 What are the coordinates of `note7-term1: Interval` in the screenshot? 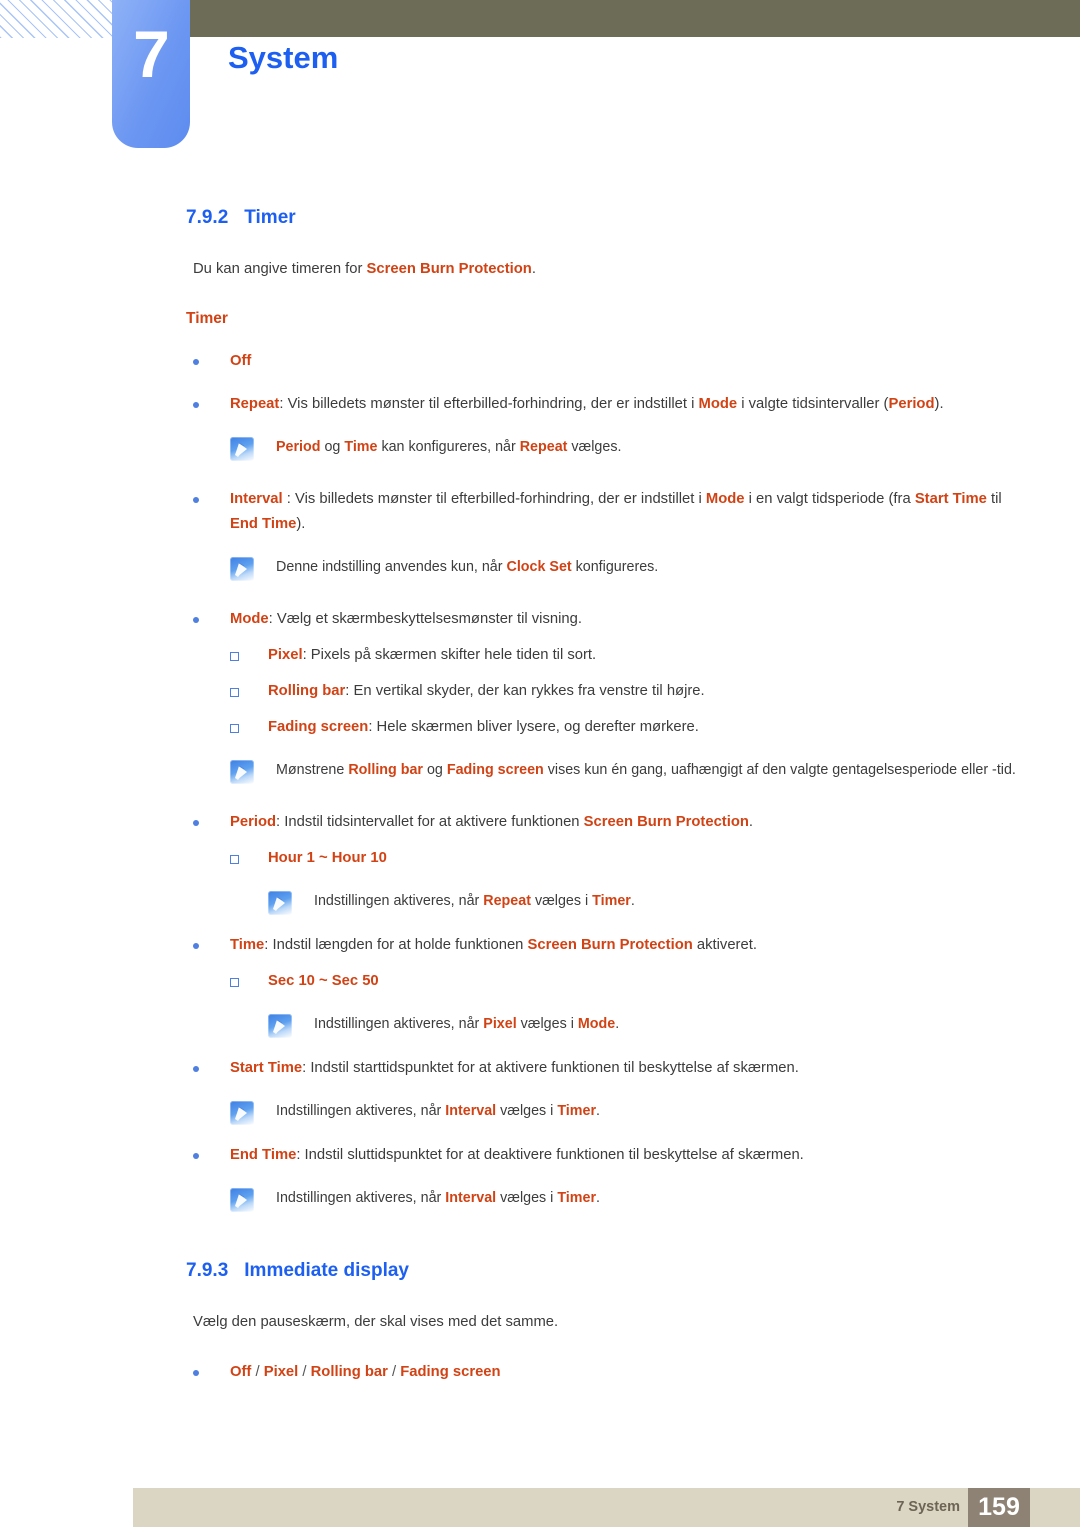 It's located at (471, 1198).